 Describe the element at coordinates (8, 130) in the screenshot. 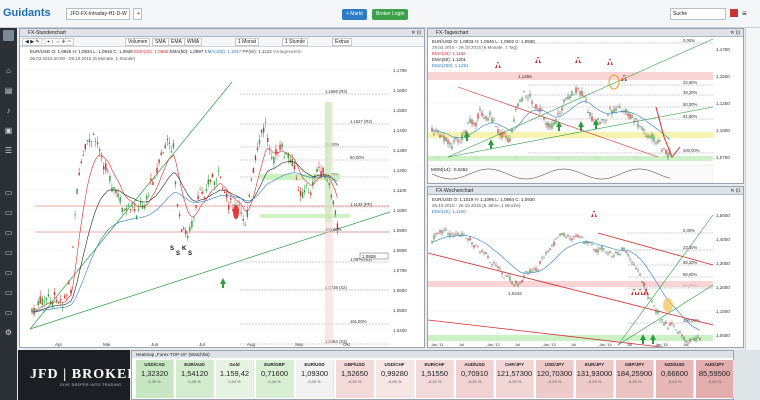

I see `briefcase-icon: ▣` at that location.